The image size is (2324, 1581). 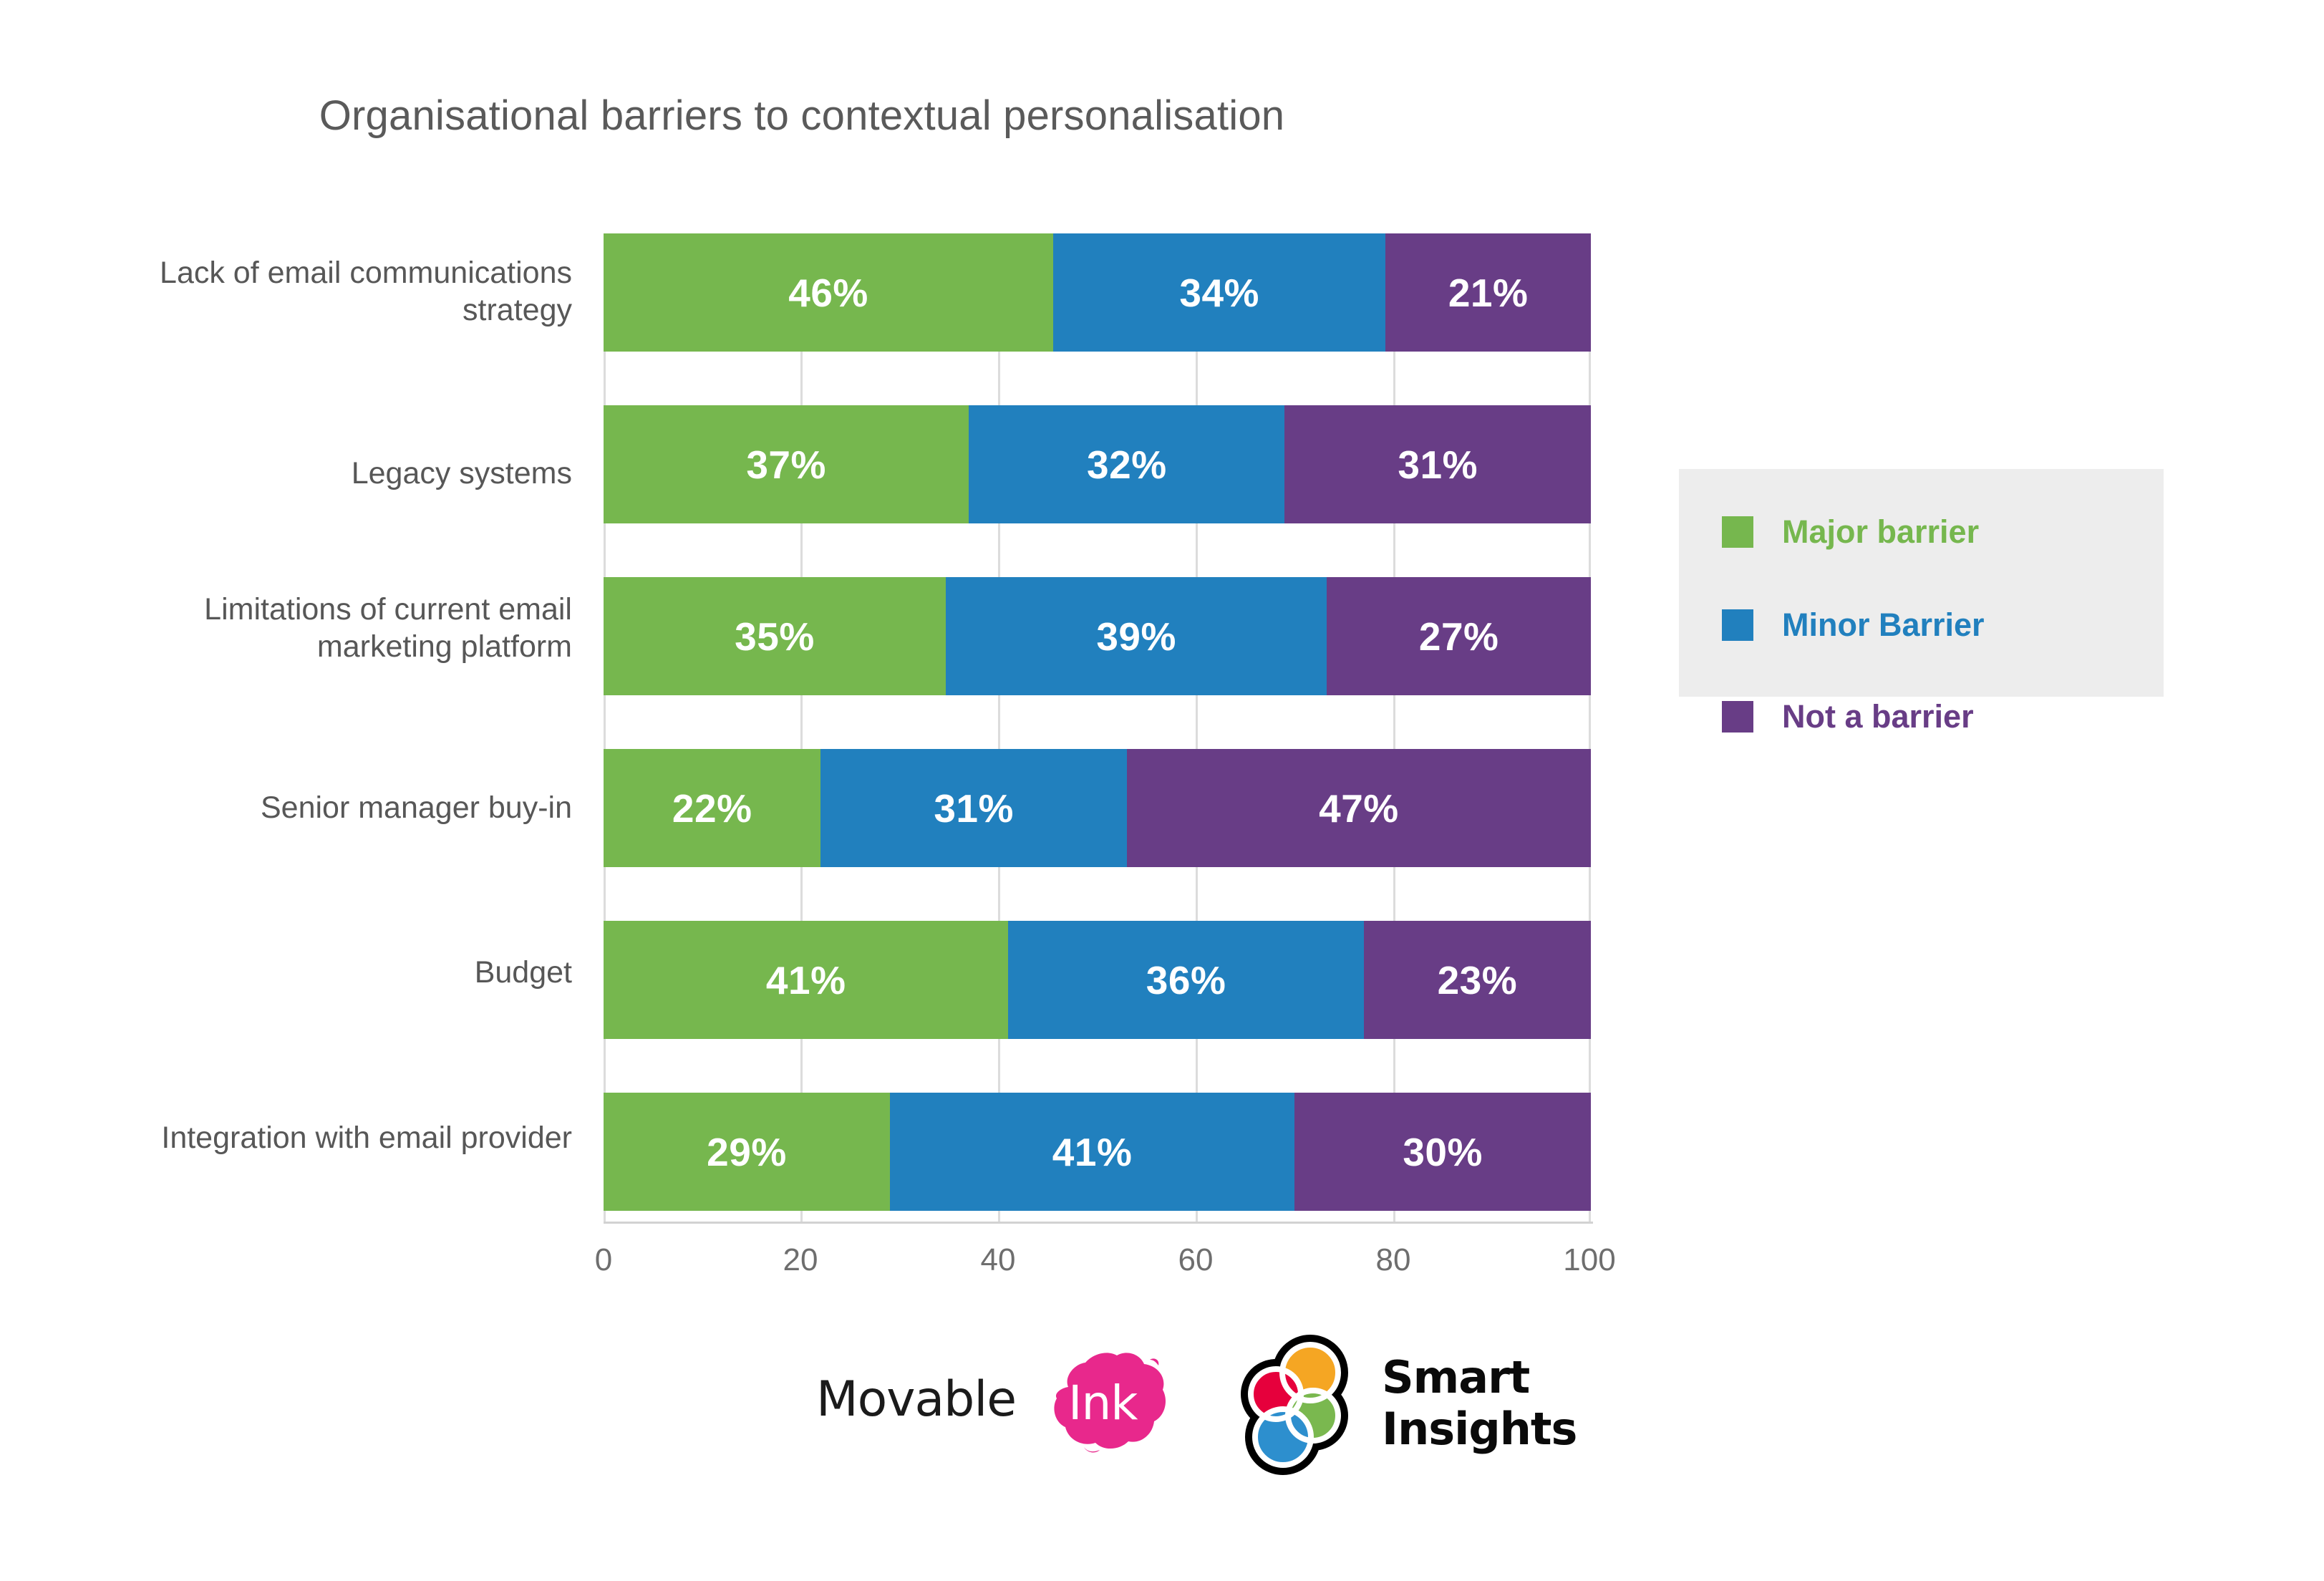 I want to click on bar-segment-none: 27%, so click(x=1459, y=636).